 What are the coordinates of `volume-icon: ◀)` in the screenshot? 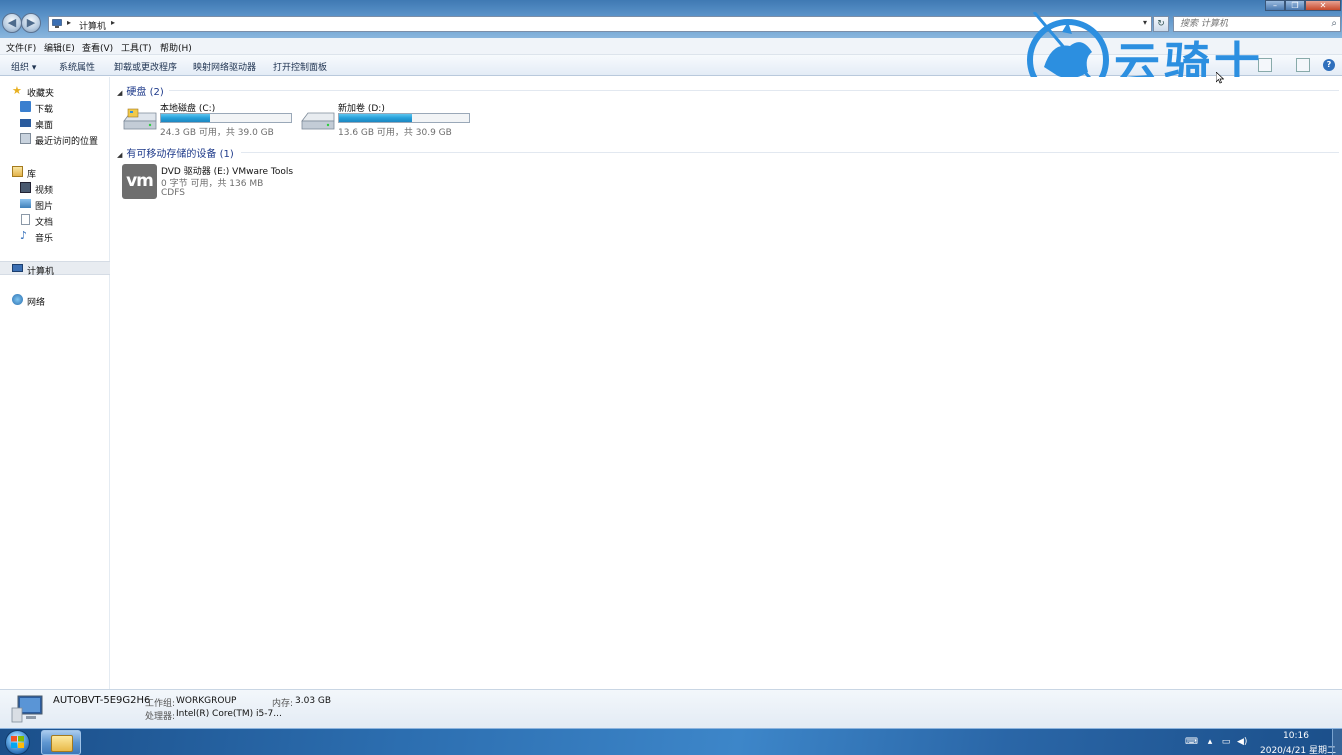 It's located at (1242, 742).